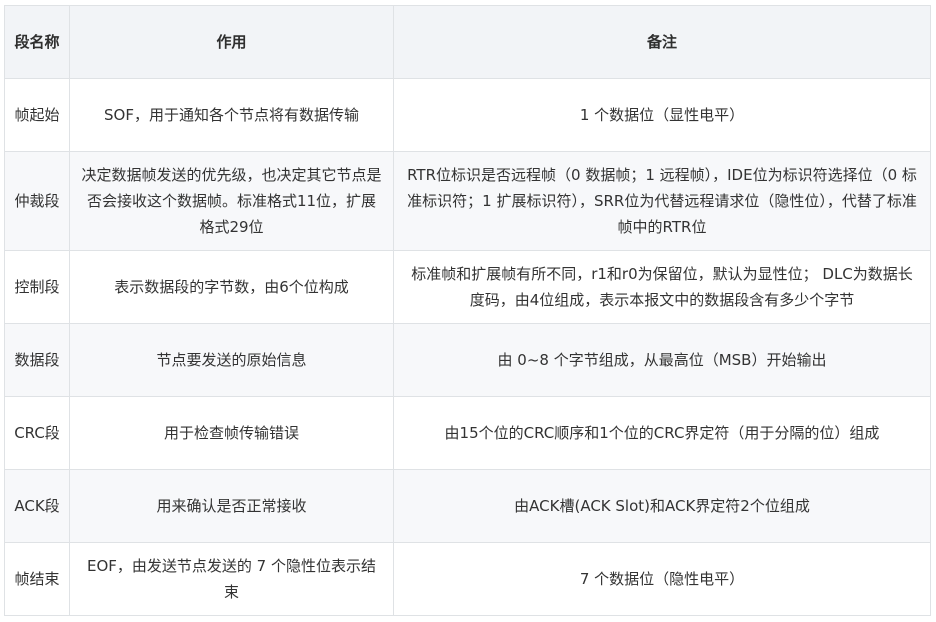 The image size is (936, 622). What do you see at coordinates (662, 579) in the screenshot?
I see `note-cell: 7 个数据位（隐性电平）` at bounding box center [662, 579].